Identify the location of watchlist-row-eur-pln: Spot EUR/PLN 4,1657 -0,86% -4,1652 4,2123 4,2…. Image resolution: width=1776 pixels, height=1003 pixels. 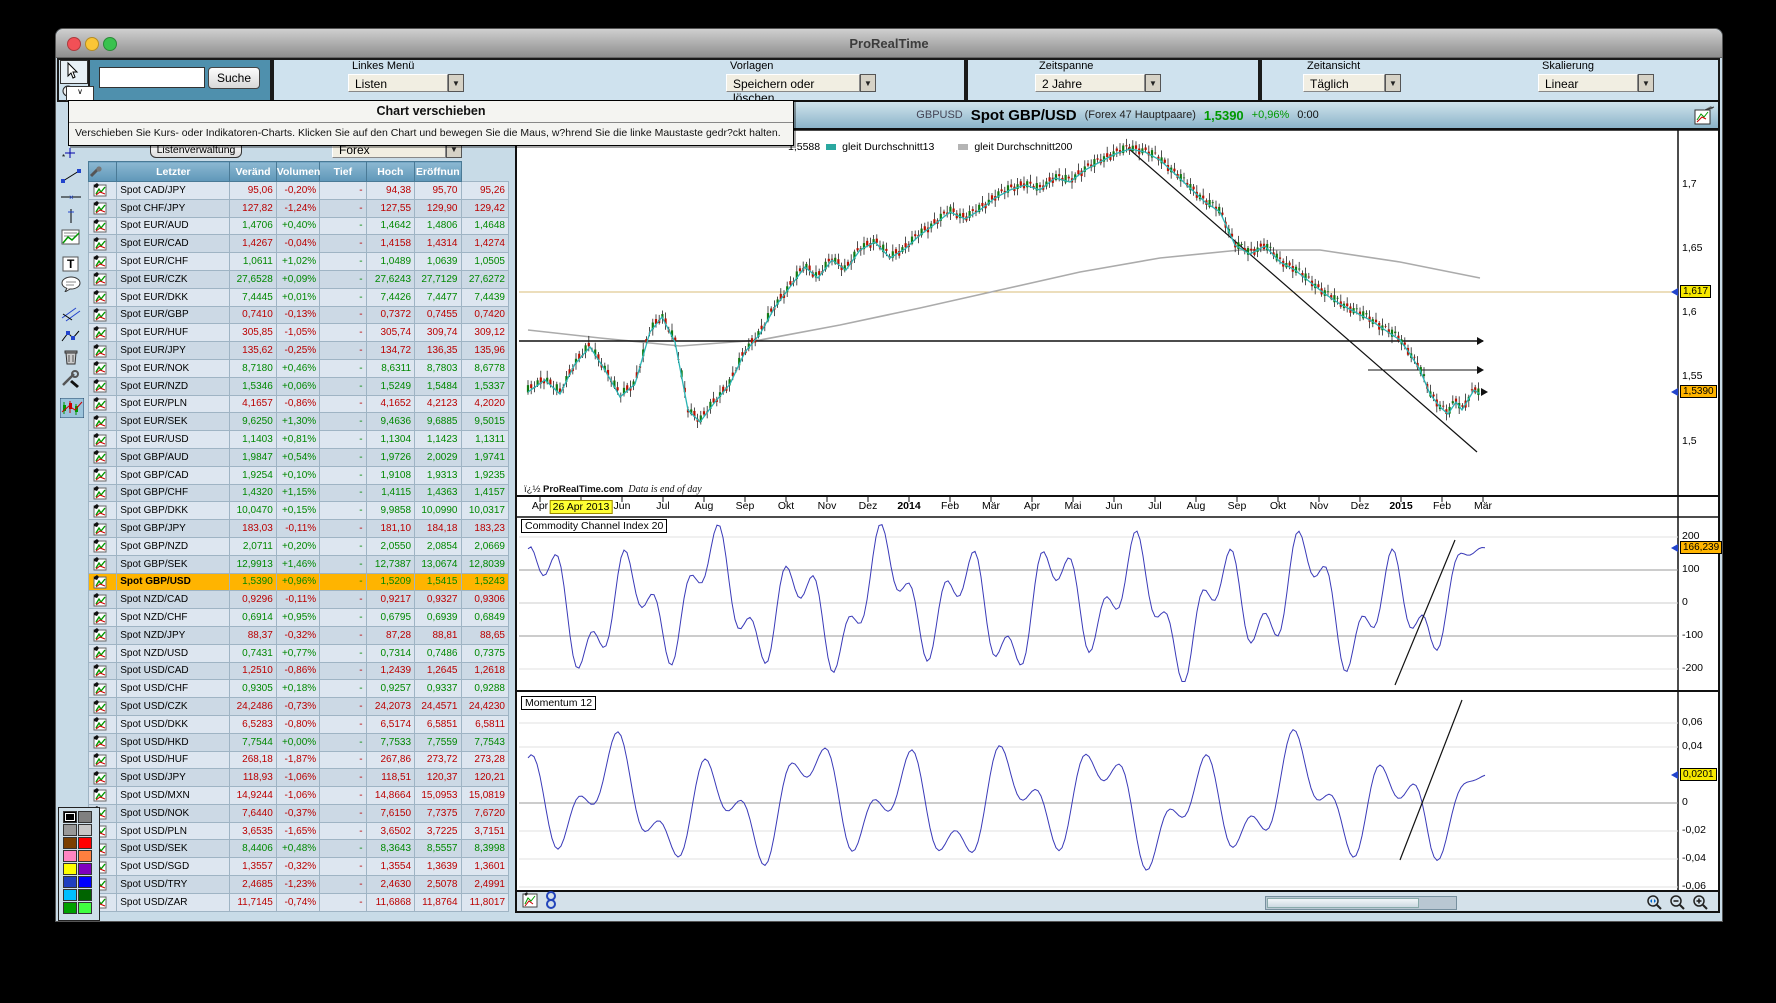
(298, 404).